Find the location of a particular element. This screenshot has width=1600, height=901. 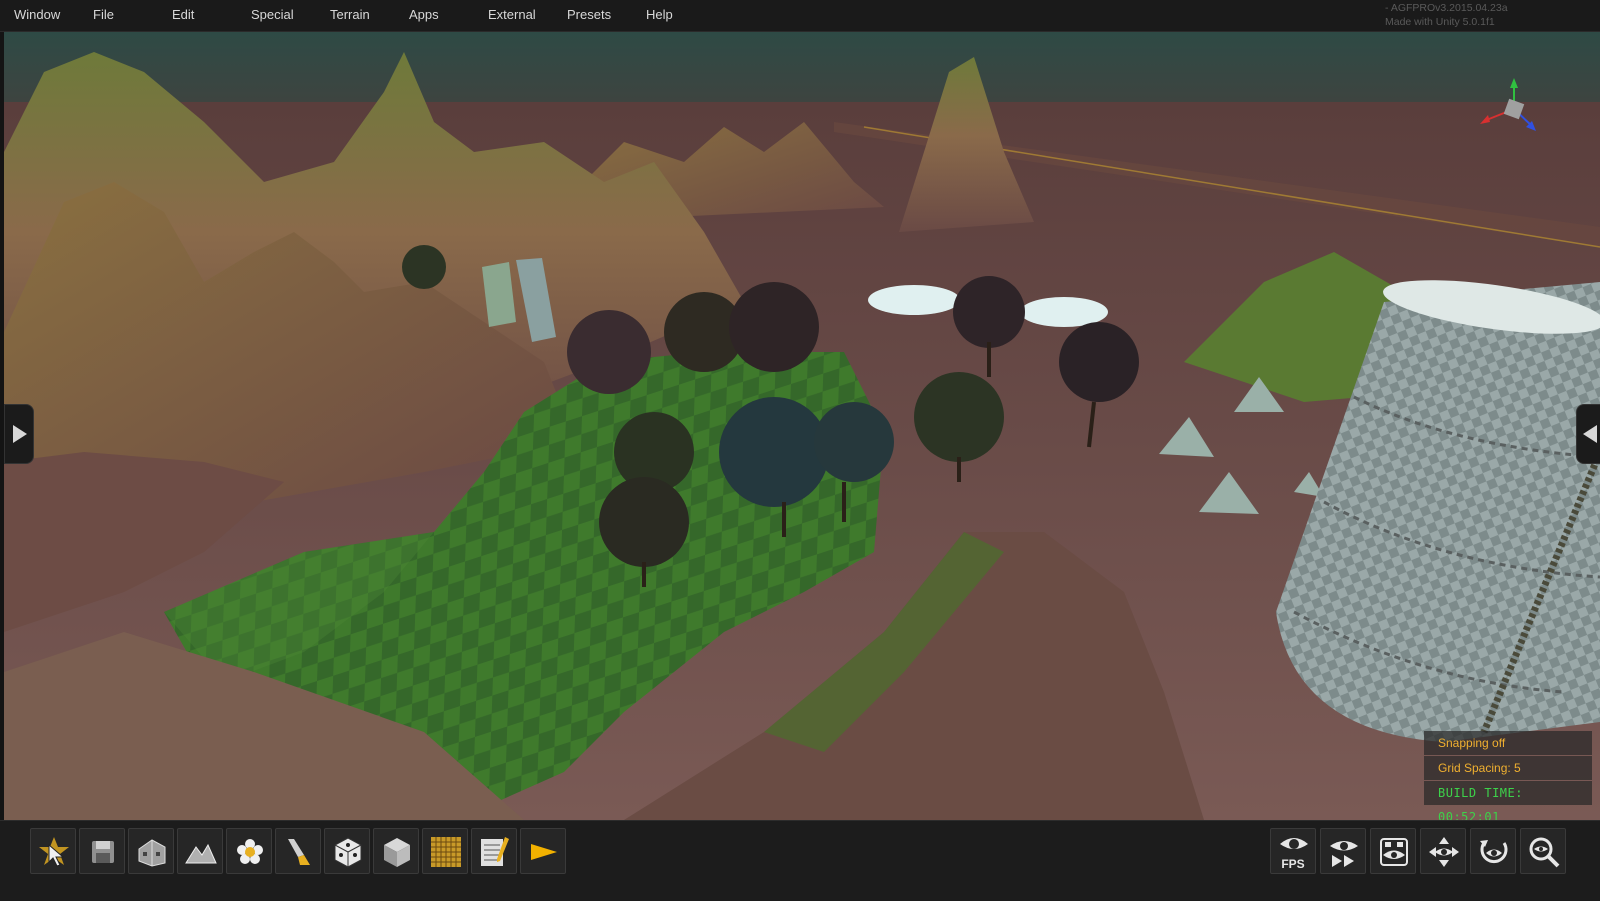

bottom-toolbar: FPS is located at coordinates (800, 860).